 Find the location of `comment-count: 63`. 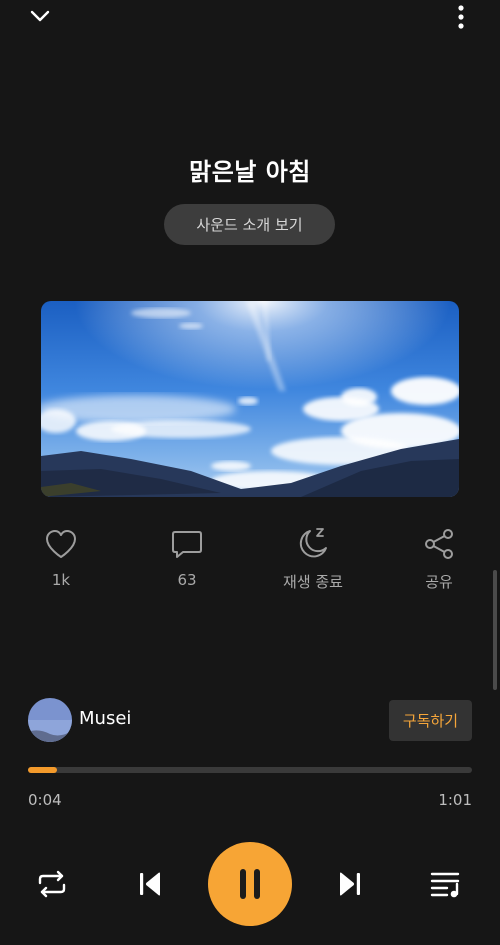

comment-count: 63 is located at coordinates (187, 580).